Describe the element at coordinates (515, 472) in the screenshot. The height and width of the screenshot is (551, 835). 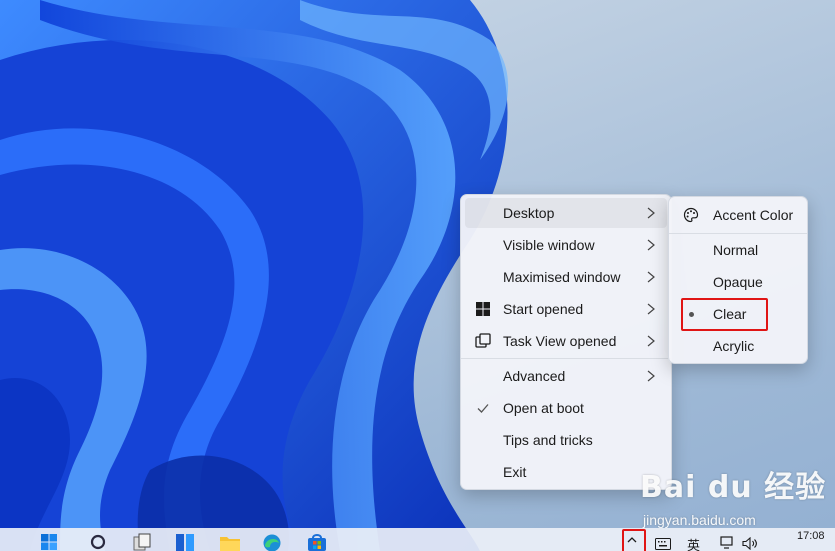
I see `menu-item-label: Exit` at that location.